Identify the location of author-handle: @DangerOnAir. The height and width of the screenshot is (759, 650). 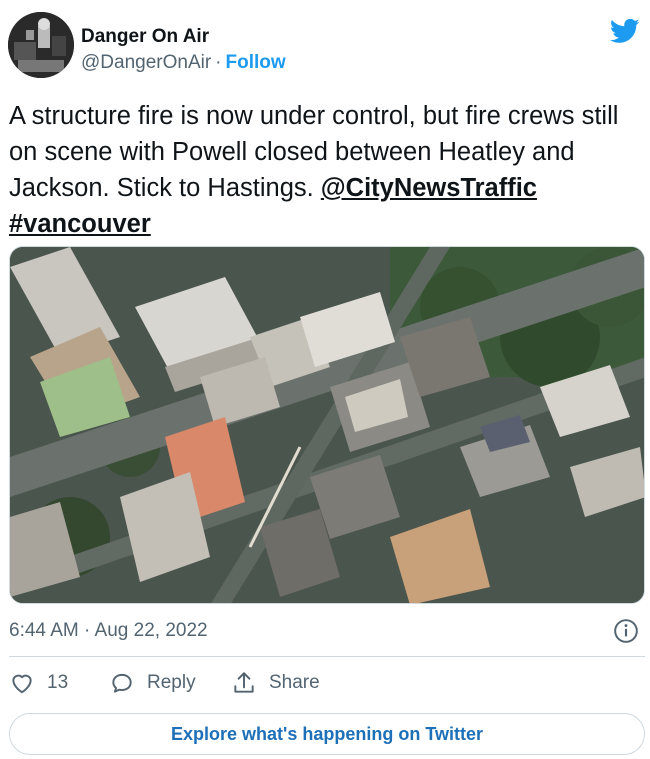
(146, 62).